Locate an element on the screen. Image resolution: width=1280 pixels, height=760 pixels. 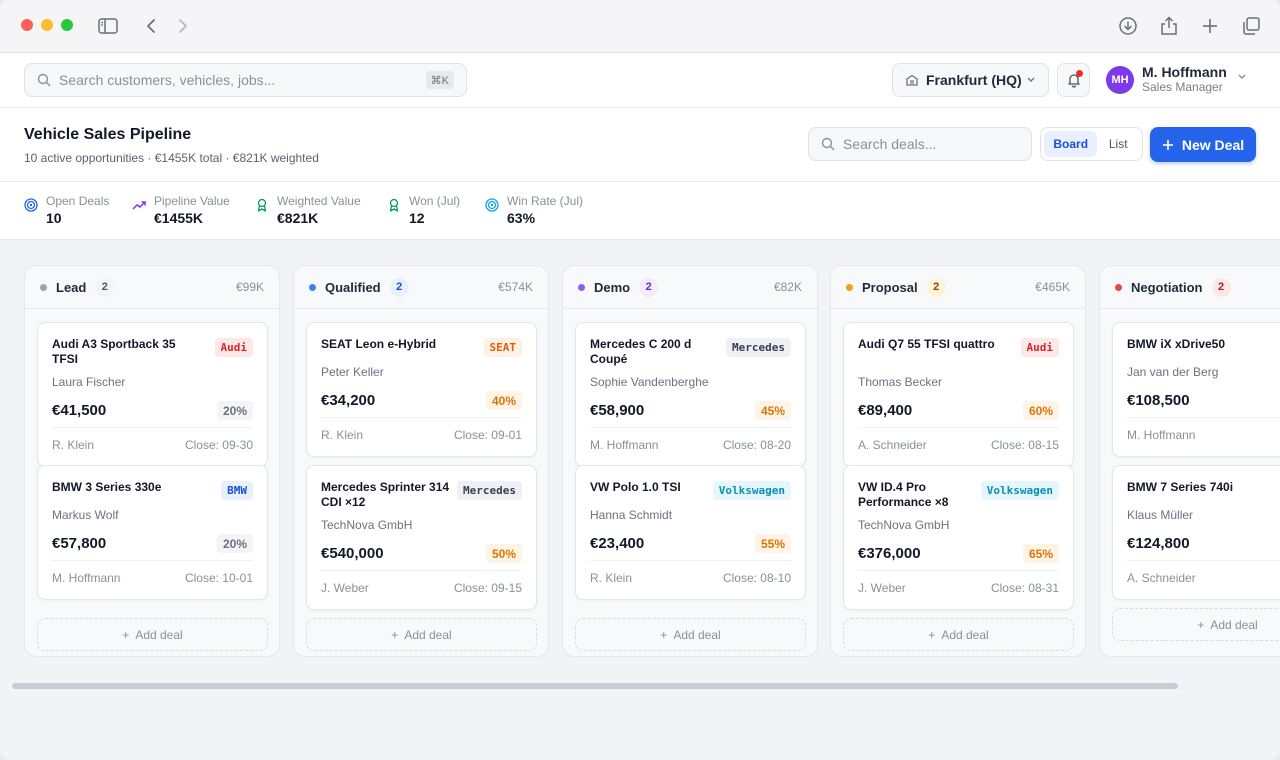
stage-dot is located at coordinates (1118, 287).